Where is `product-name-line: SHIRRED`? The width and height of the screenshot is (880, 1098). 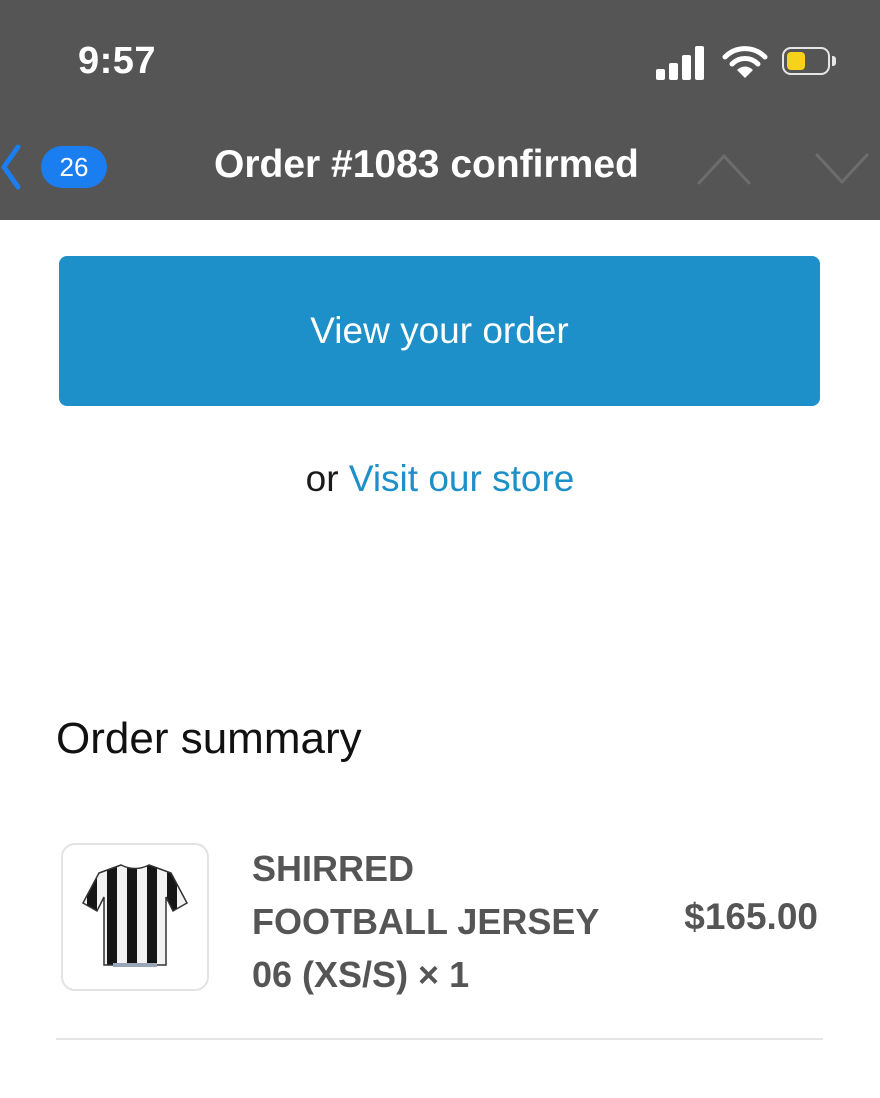 product-name-line: SHIRRED is located at coordinates (333, 868).